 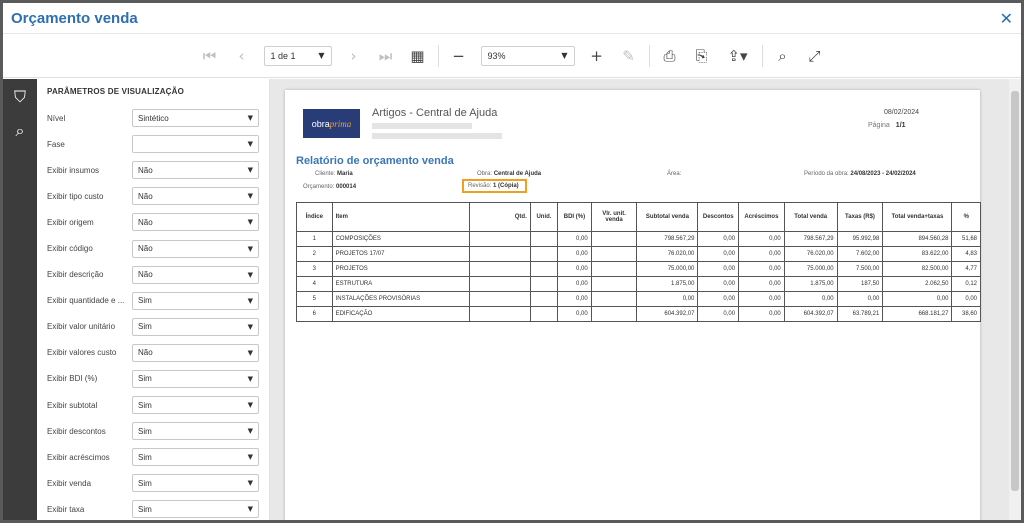 What do you see at coordinates (917, 217) in the screenshot?
I see `column-header: Total venda+taxas` at bounding box center [917, 217].